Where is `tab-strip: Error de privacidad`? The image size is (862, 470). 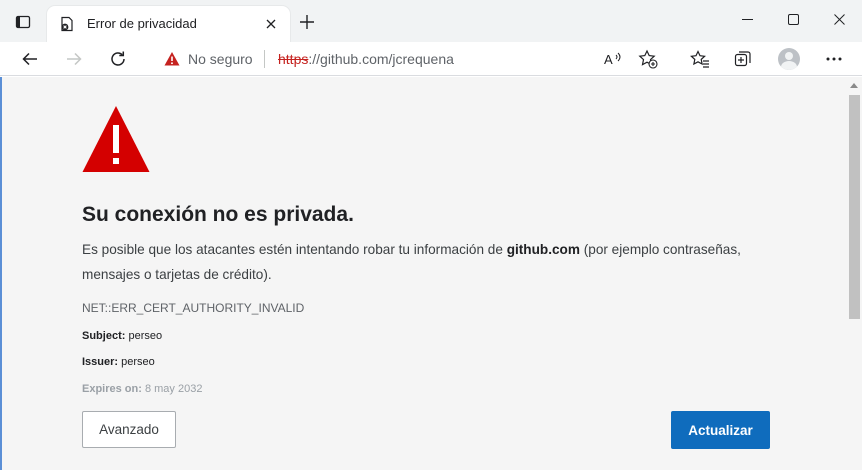
tab-strip: Error de privacidad is located at coordinates (431, 21).